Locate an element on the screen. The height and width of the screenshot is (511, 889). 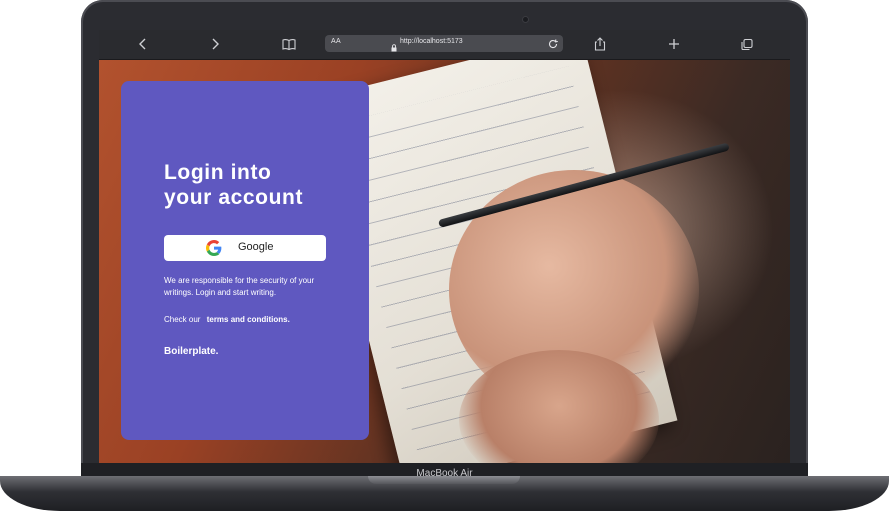
title-line-1: Login into is located at coordinates (218, 172).